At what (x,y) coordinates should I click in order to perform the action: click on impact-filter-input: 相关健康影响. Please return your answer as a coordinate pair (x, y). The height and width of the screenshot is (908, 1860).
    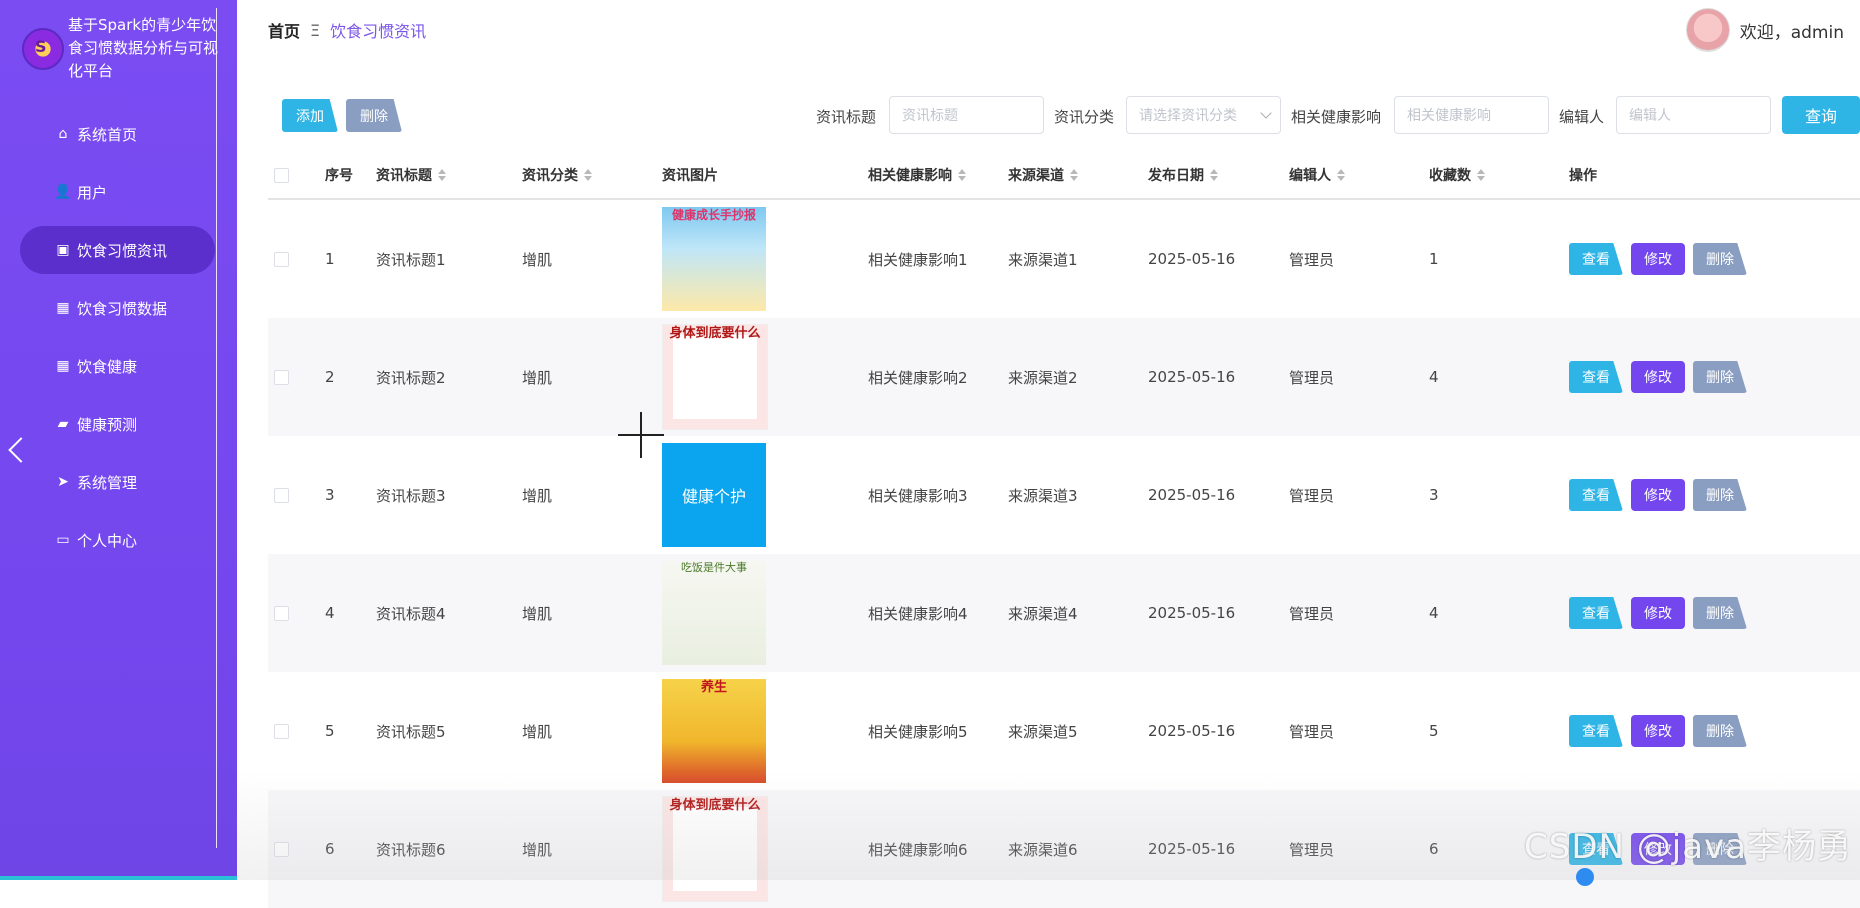
    Looking at the image, I should click on (1471, 115).